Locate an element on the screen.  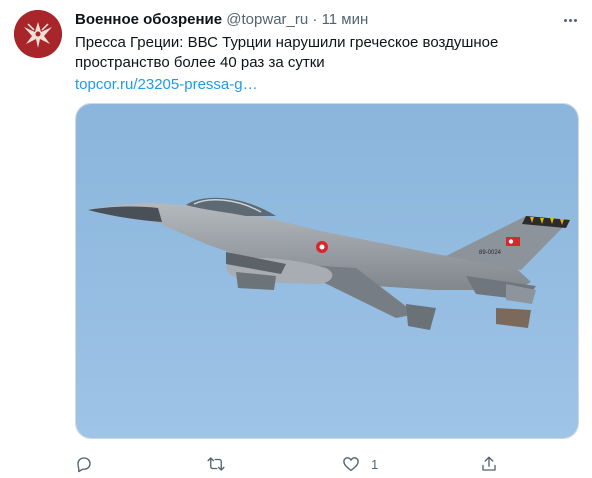
tail-number: 89-0024 is located at coordinates (490, 253).